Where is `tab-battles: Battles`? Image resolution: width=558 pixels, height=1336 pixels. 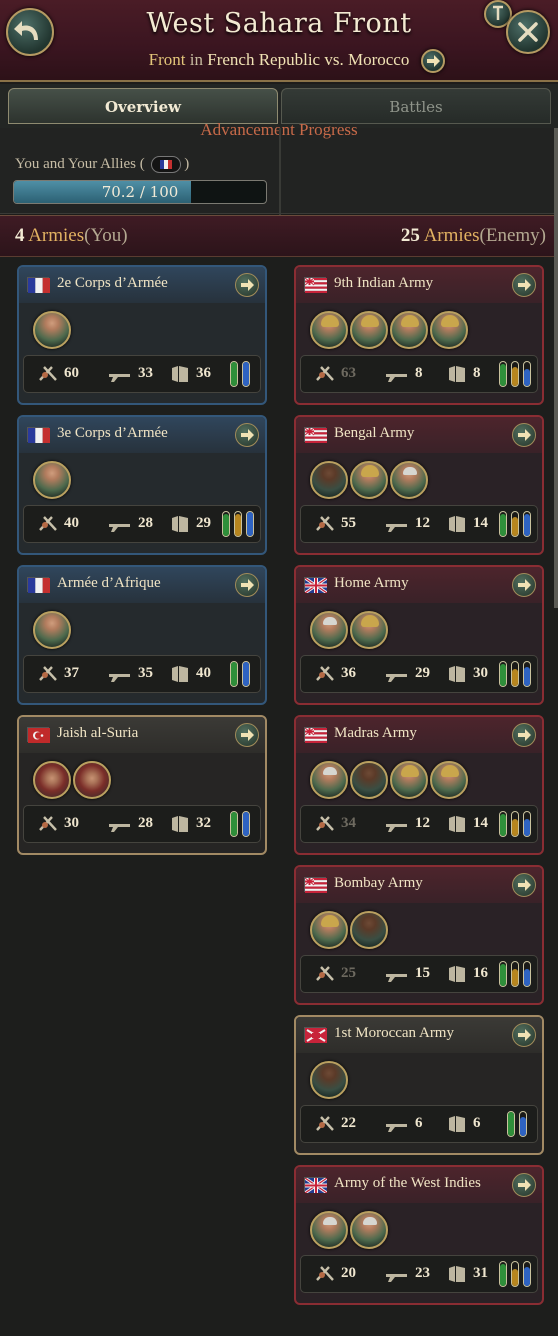 tab-battles: Battles is located at coordinates (416, 106).